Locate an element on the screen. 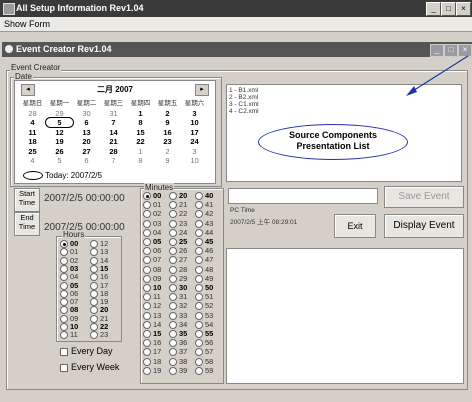  minute-option: 01 is located at coordinates (152, 205).